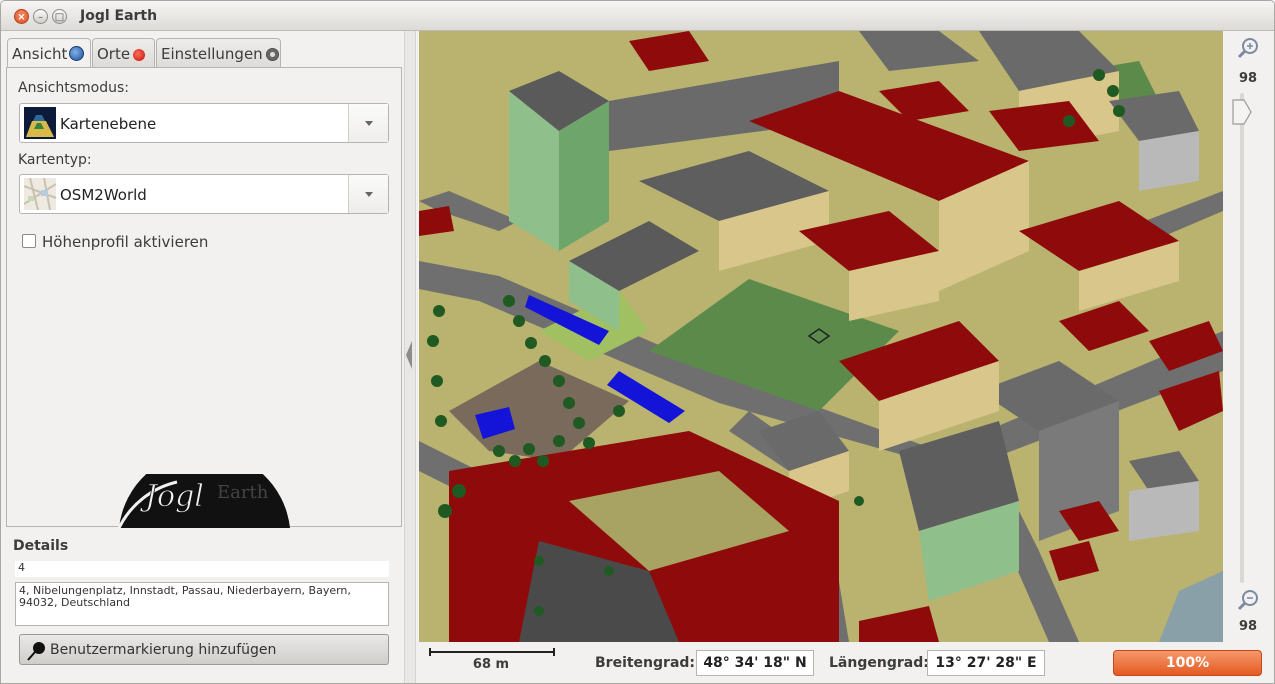 The image size is (1275, 684). I want to click on view-mode-select: Kartenebene, so click(204, 123).